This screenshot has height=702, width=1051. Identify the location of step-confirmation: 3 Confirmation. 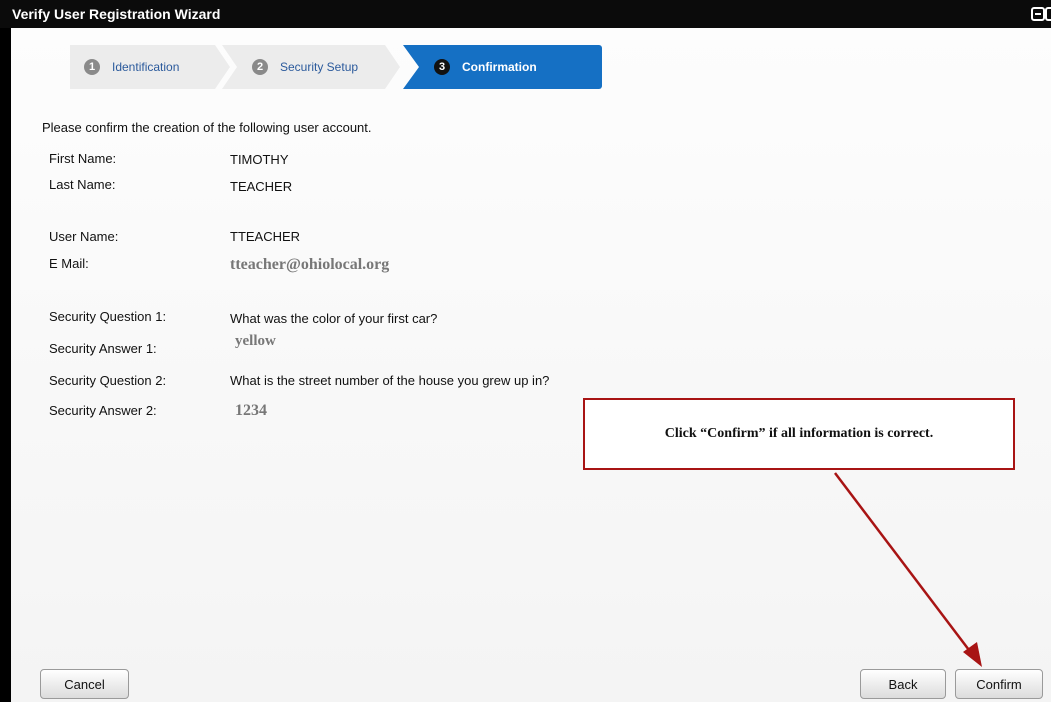
(502, 67).